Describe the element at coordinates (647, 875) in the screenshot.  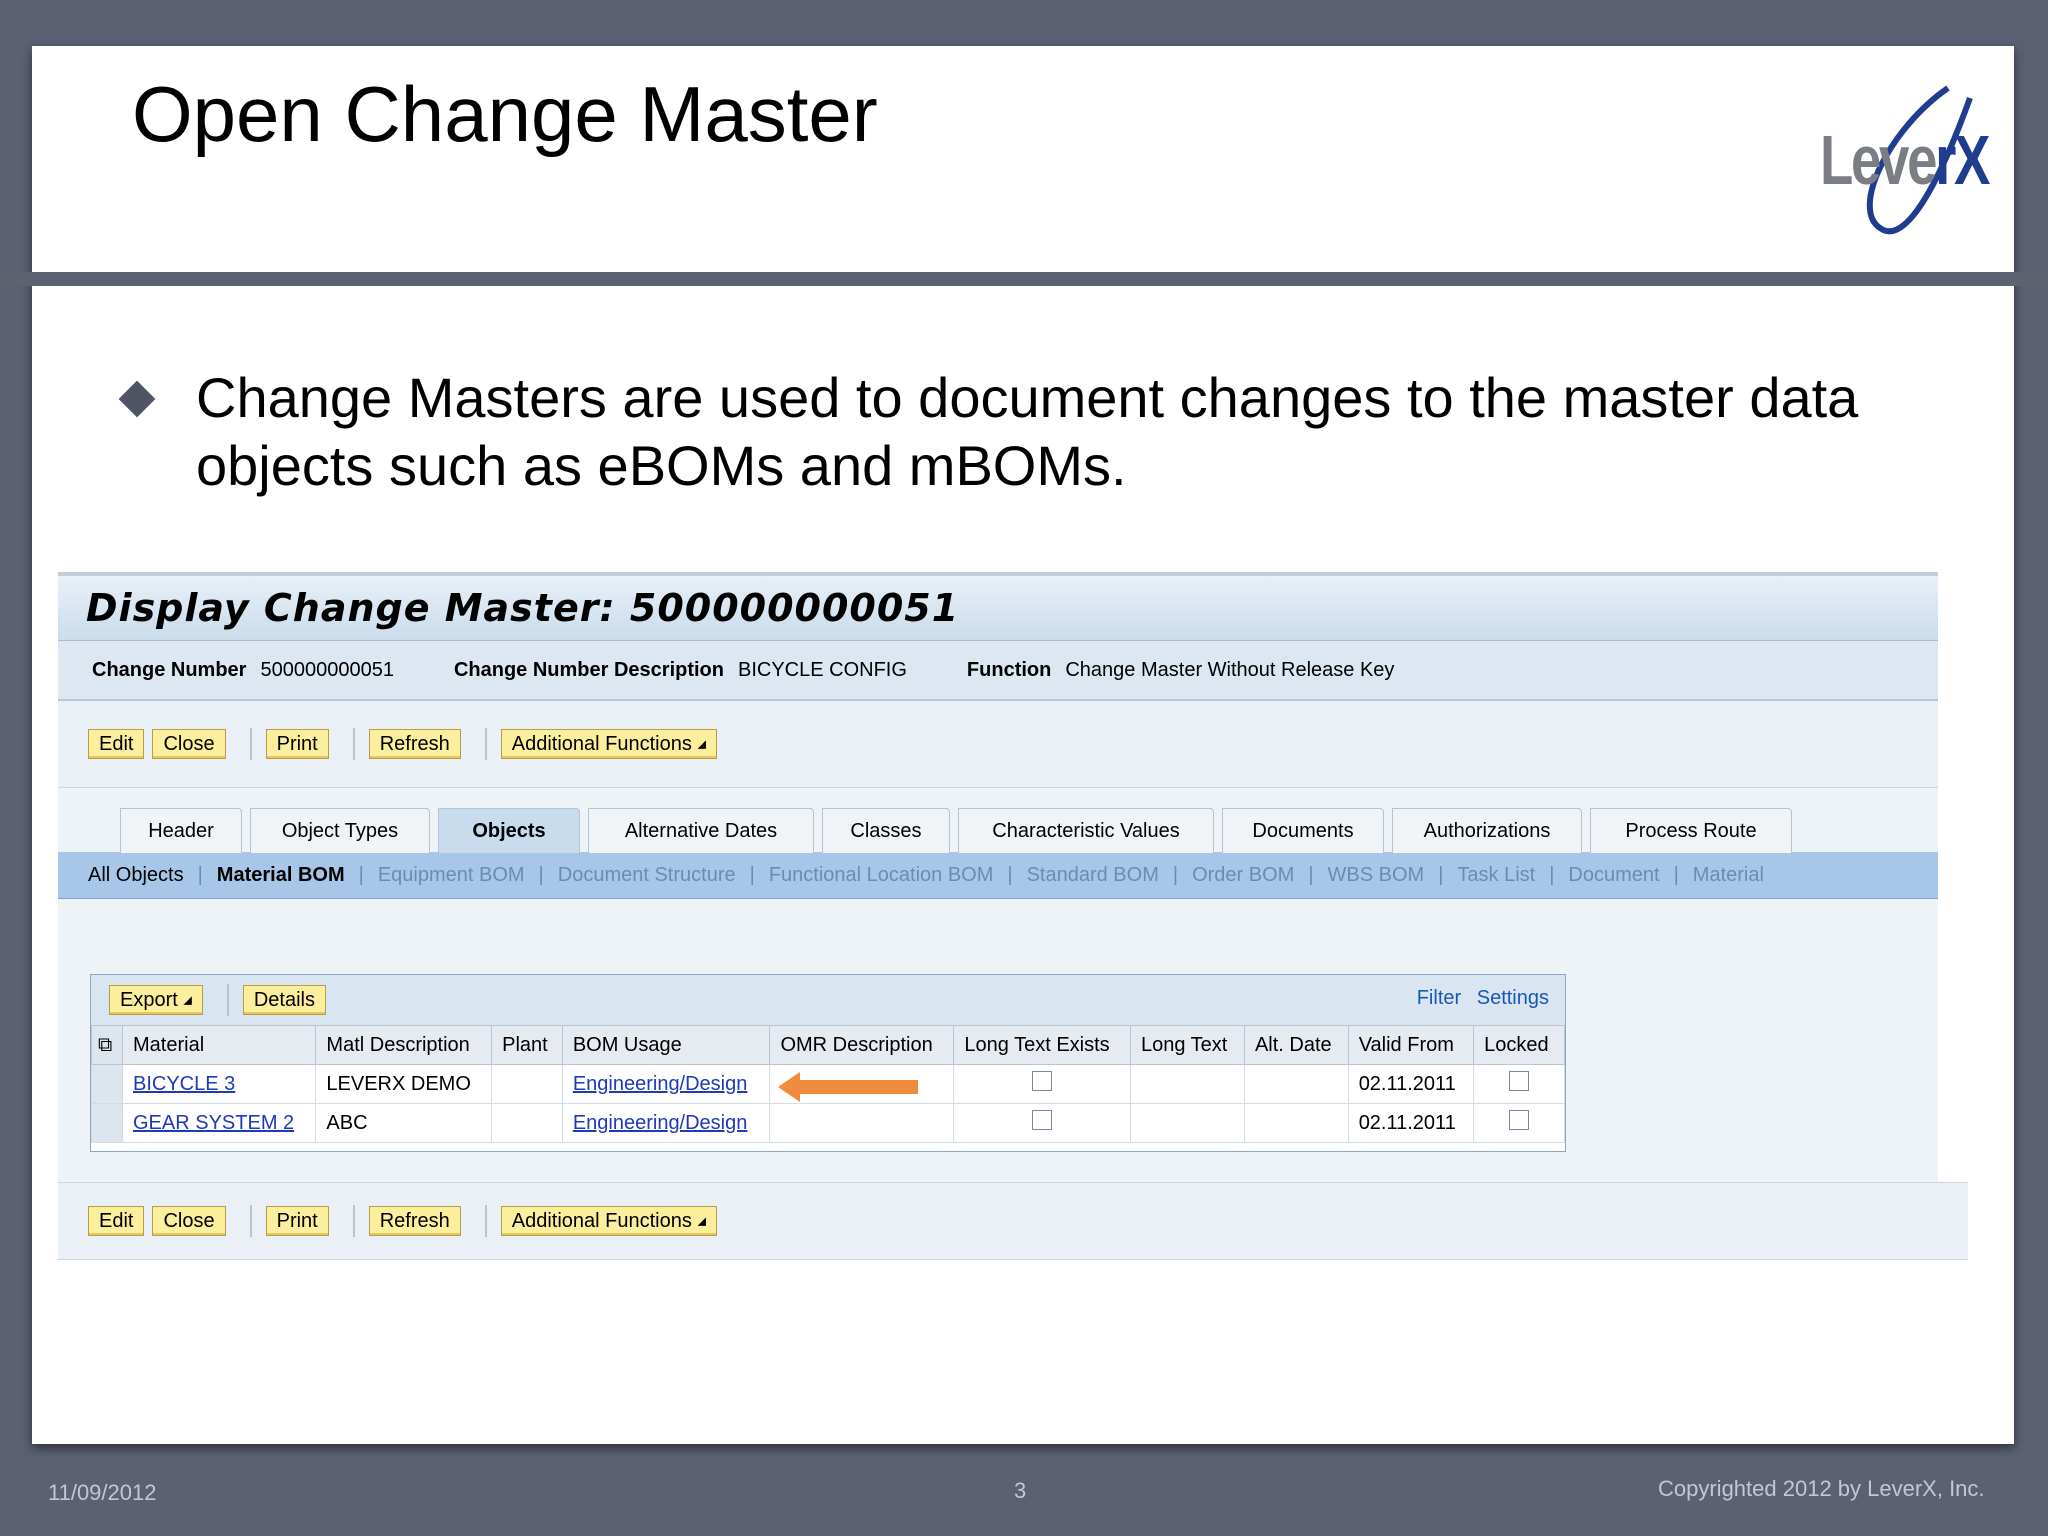
I see `subnav-document-structure: Document Structure` at that location.